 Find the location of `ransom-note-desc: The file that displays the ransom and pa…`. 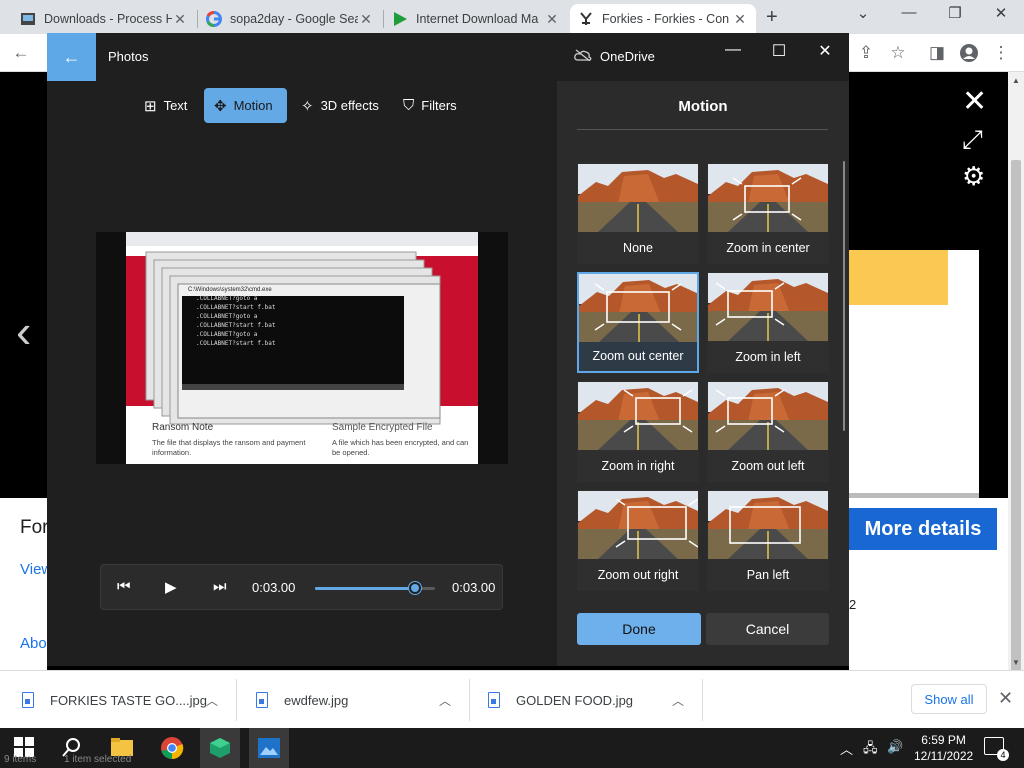

ransom-note-desc: The file that displays the ransom and pa… is located at coordinates (229, 447).